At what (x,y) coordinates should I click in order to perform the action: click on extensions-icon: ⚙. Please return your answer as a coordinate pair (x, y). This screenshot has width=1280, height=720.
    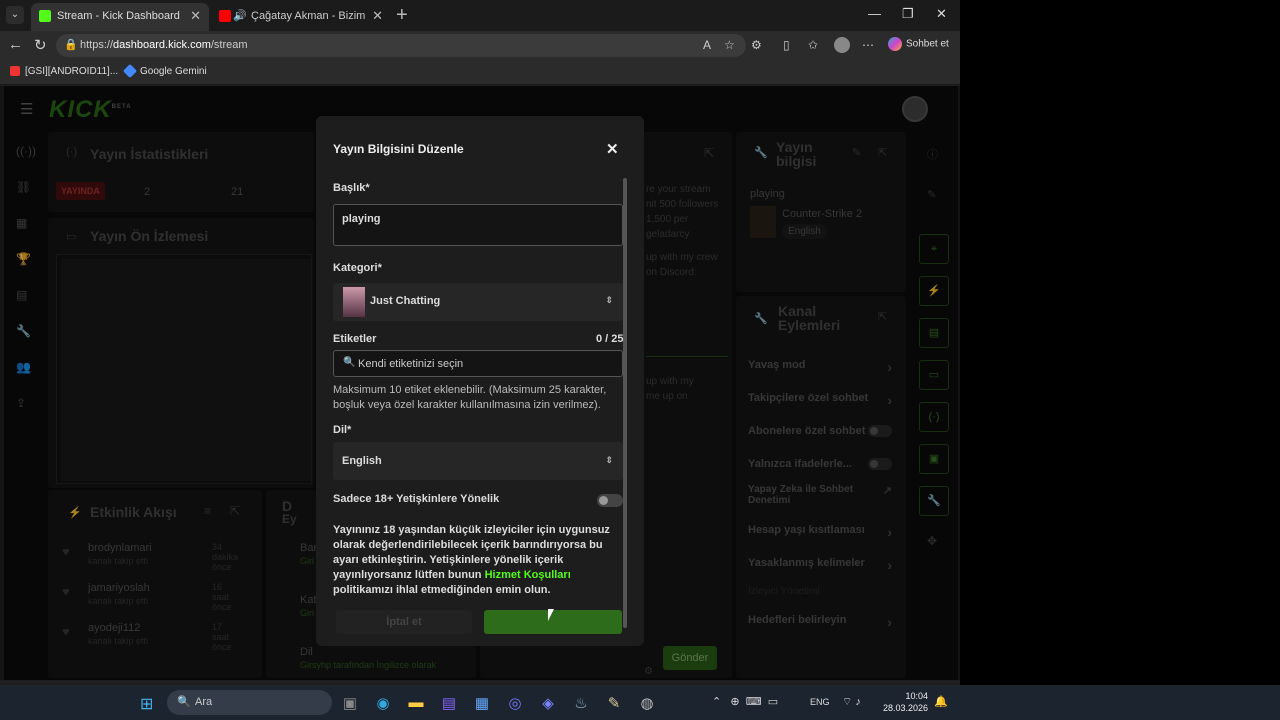
    Looking at the image, I should click on (756, 45).